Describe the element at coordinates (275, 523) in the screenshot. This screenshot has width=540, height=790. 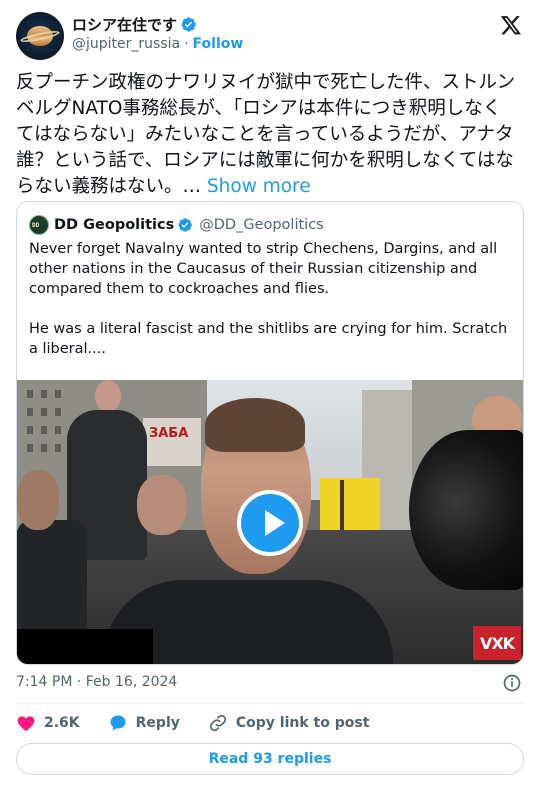
I see `play-icon` at that location.